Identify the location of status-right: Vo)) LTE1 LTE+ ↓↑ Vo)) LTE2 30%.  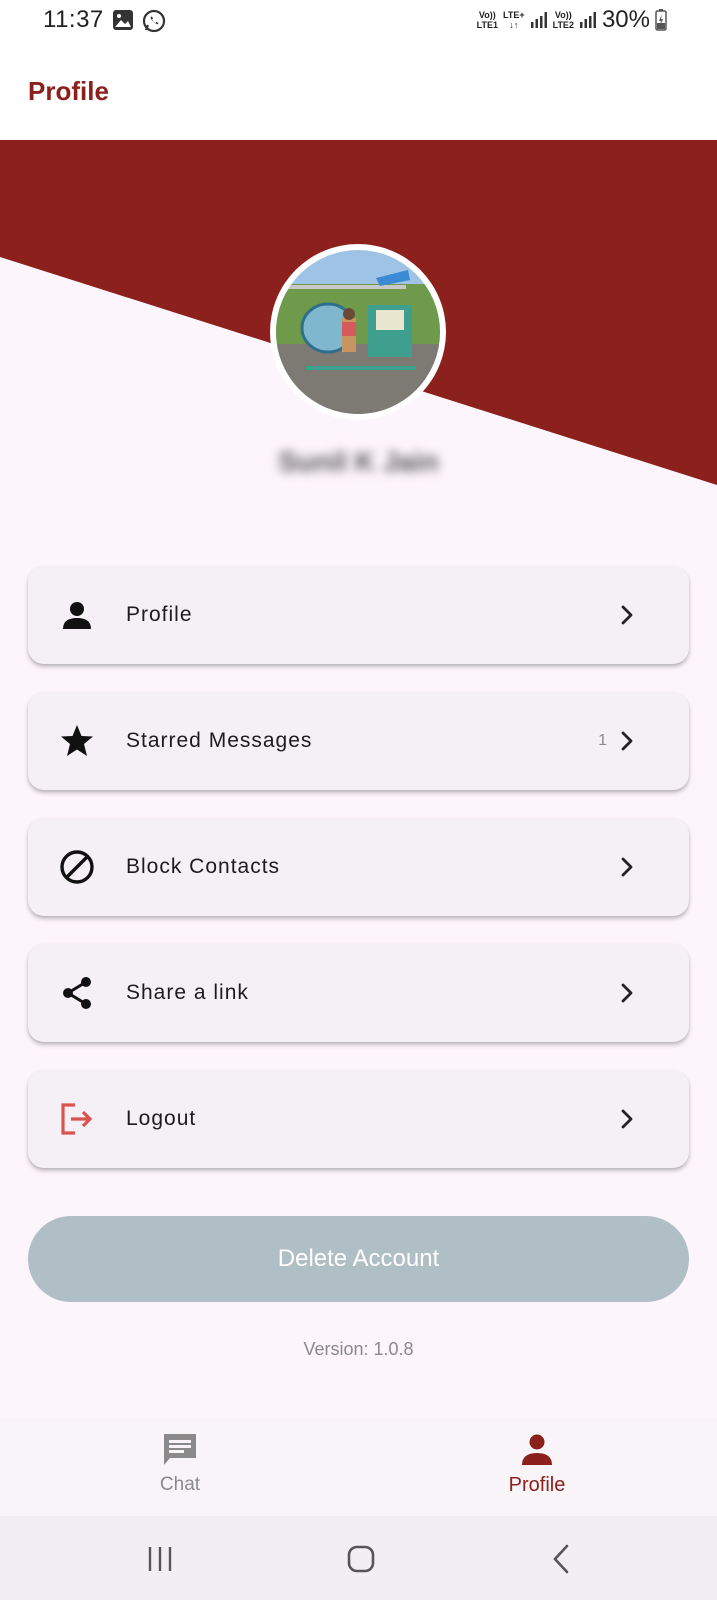
(572, 20).